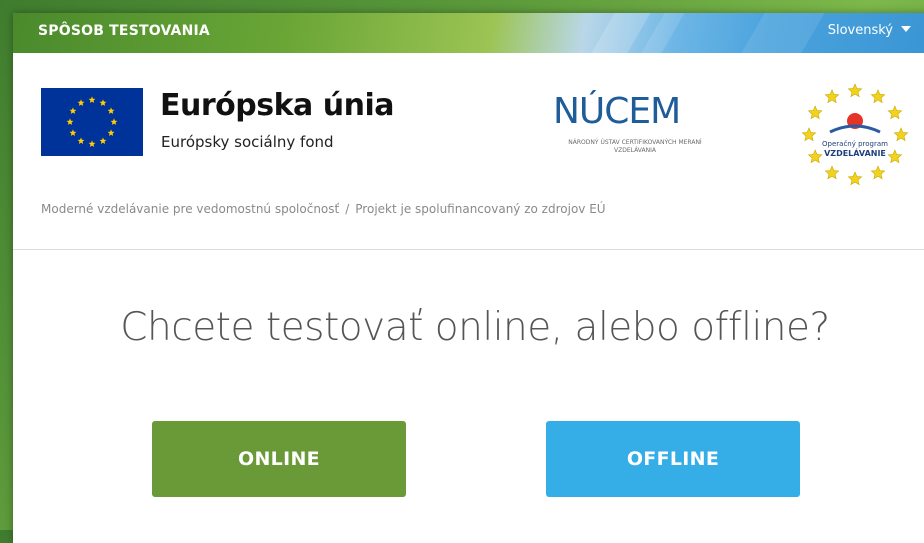  What do you see at coordinates (124, 31) in the screenshot?
I see `page-title: SPÔSOB TESTOVANIA` at bounding box center [124, 31].